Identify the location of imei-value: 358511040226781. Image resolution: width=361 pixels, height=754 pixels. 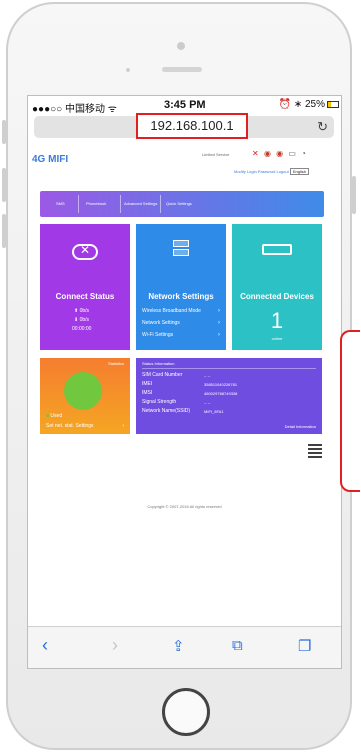
(221, 384).